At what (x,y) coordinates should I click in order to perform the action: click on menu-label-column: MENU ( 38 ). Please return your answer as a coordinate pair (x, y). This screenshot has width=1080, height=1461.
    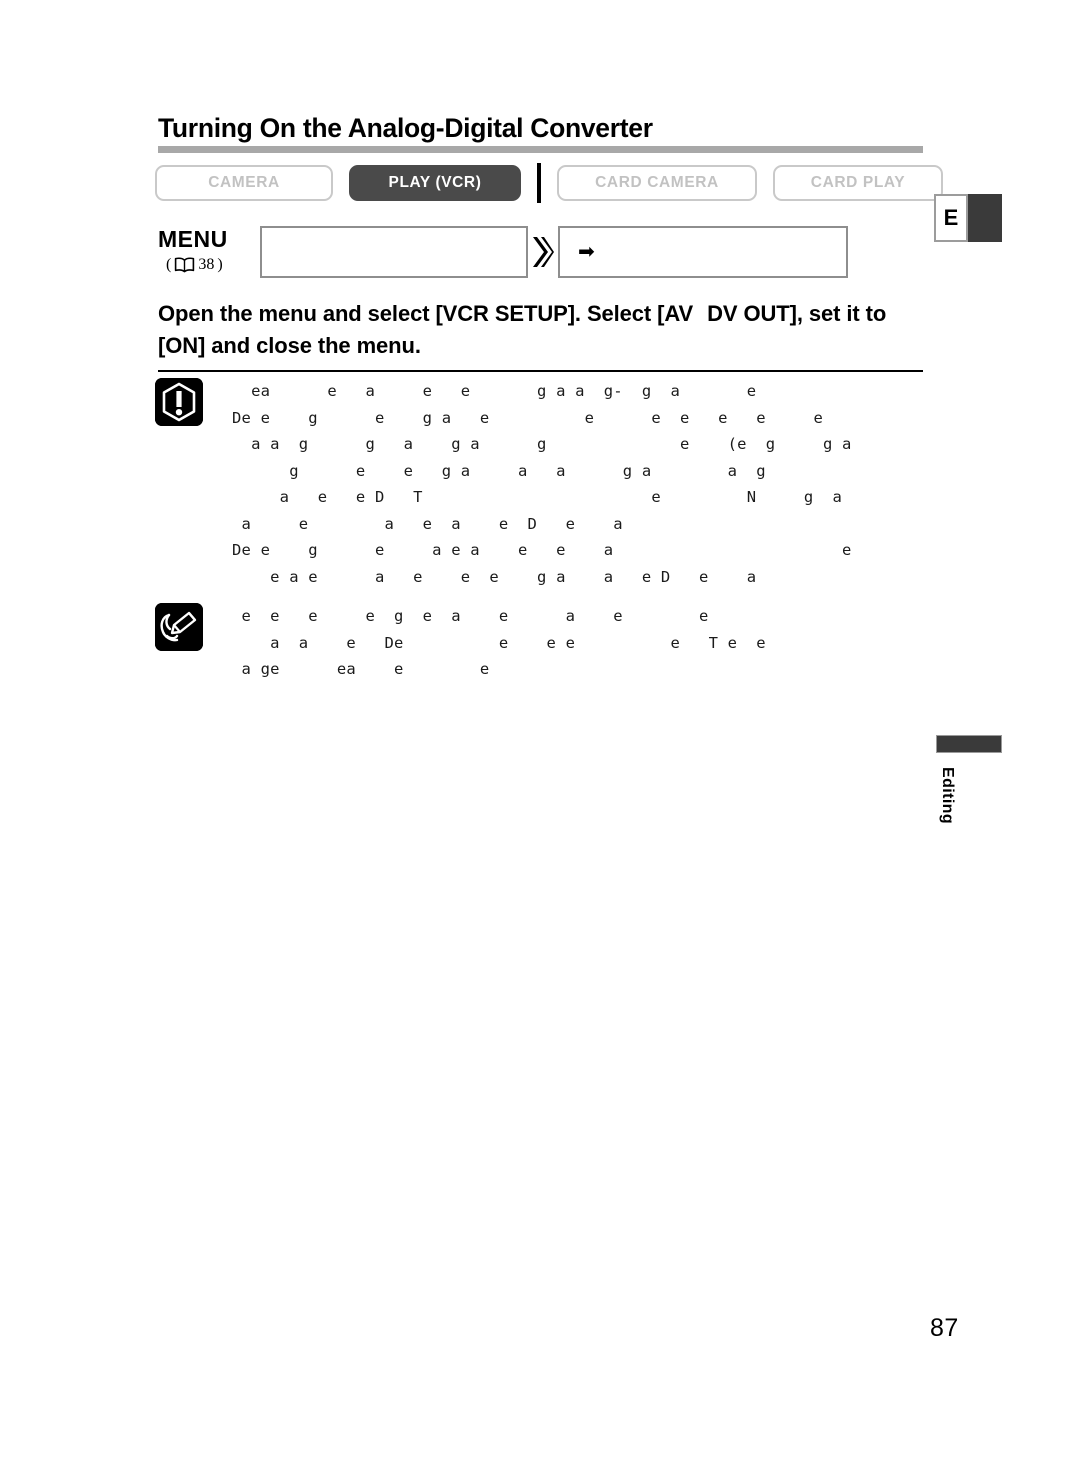
    Looking at the image, I should click on (209, 250).